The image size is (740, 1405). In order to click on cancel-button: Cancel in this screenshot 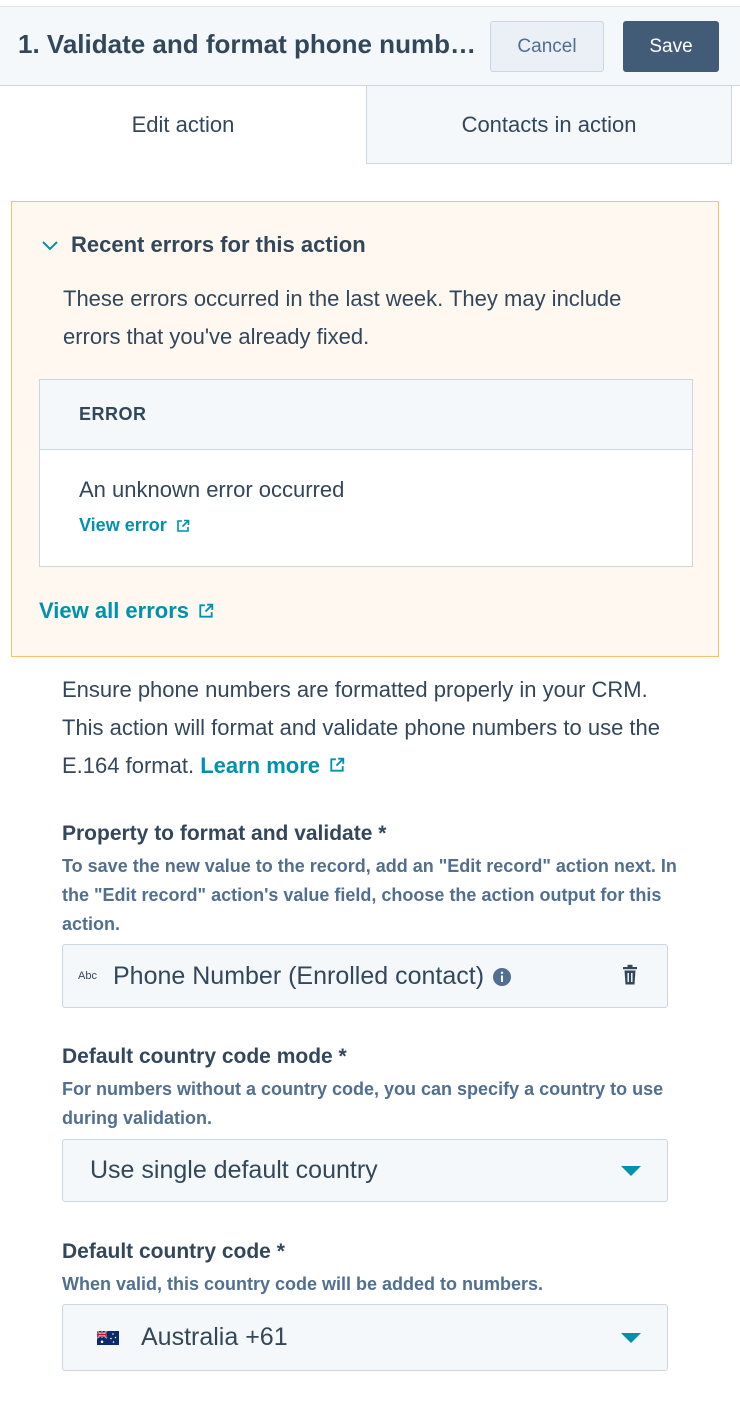, I will do `click(547, 46)`.